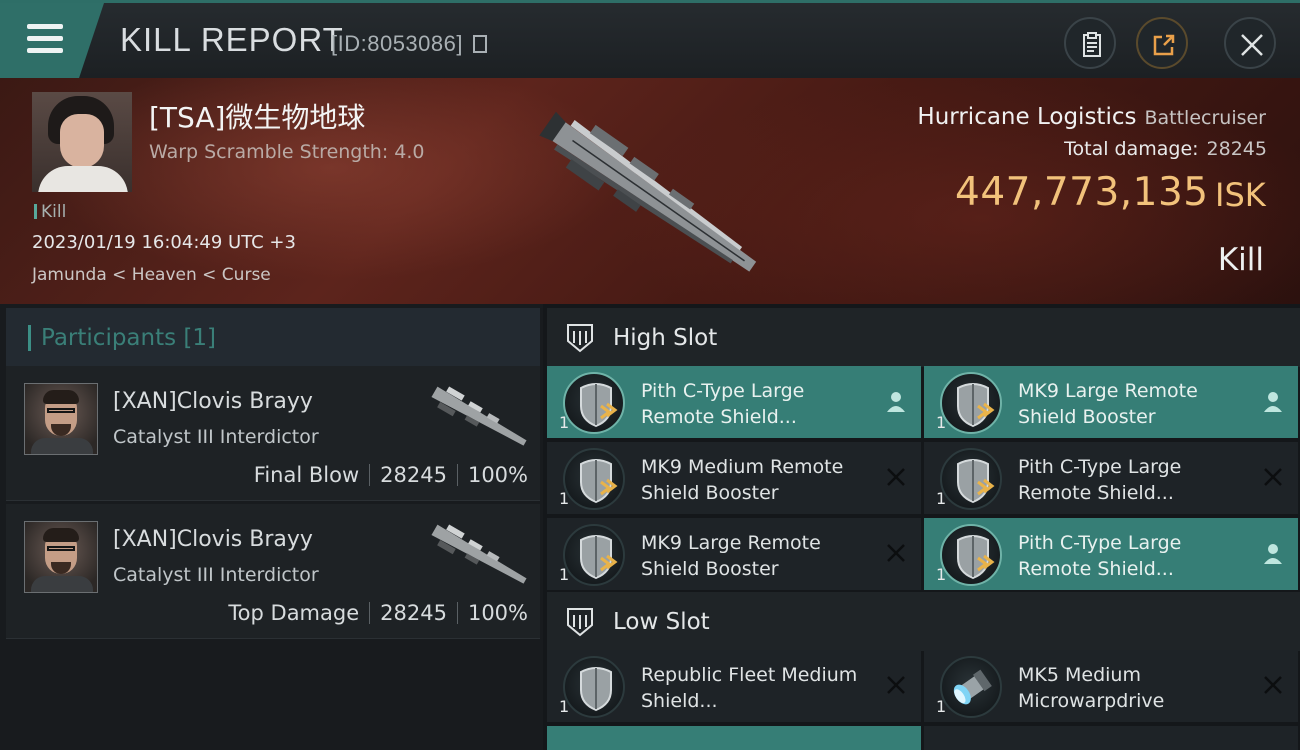 The width and height of the screenshot is (1300, 750). I want to click on victim-ship-name: Hurricane Logistics Battlecruiser, so click(1091, 117).